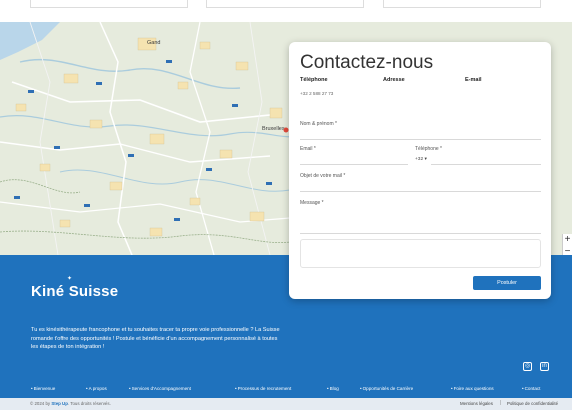 The width and height of the screenshot is (572, 410). I want to click on nav-item-contact: Contact, so click(531, 388).